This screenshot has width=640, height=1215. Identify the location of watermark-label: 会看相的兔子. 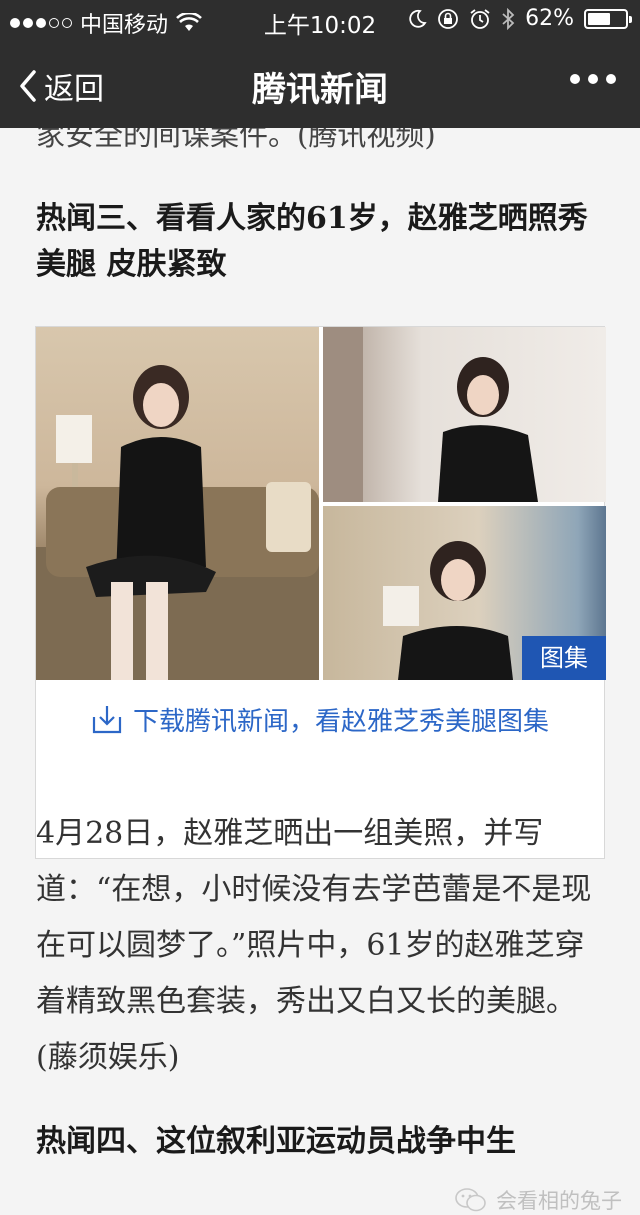
(559, 1201).